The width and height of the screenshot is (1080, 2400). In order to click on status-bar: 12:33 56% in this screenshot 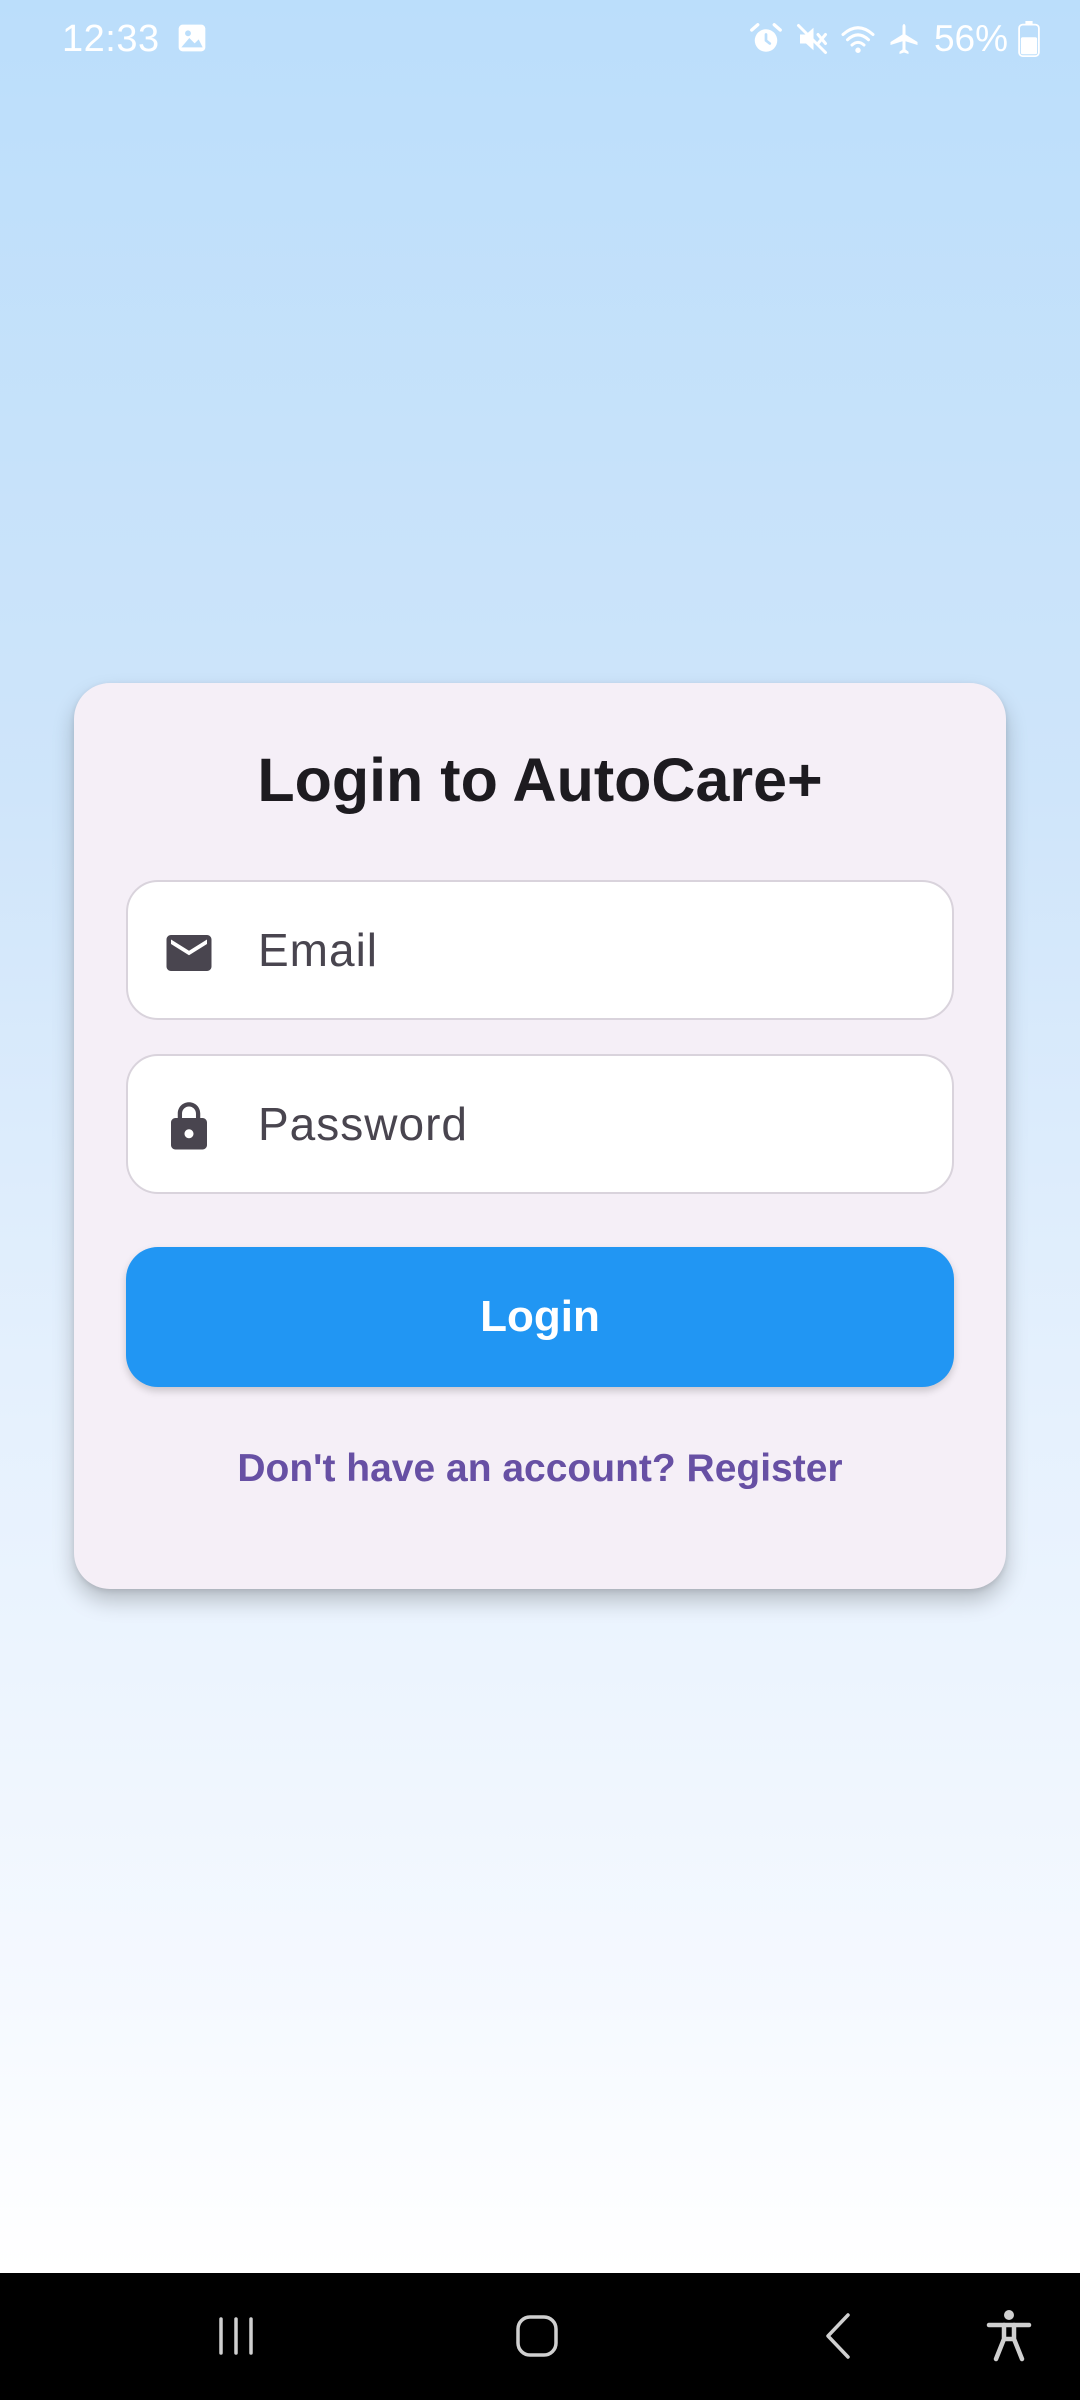, I will do `click(540, 40)`.